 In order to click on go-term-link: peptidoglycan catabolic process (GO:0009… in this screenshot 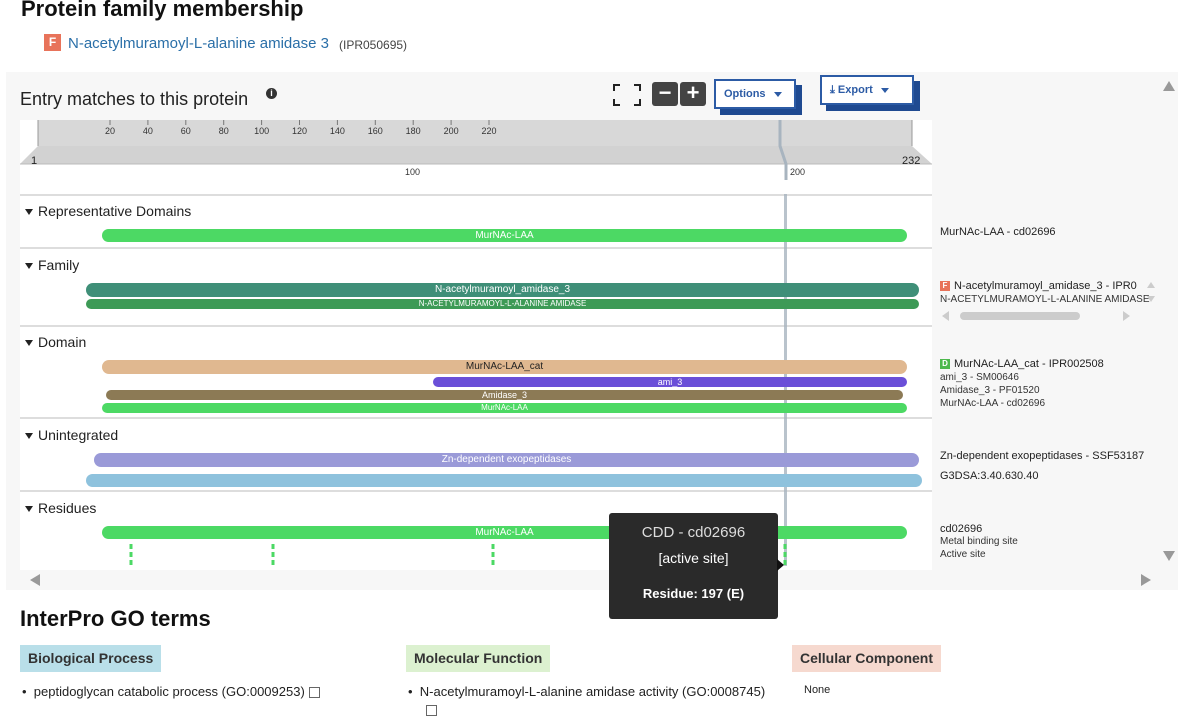, I will do `click(169, 691)`.